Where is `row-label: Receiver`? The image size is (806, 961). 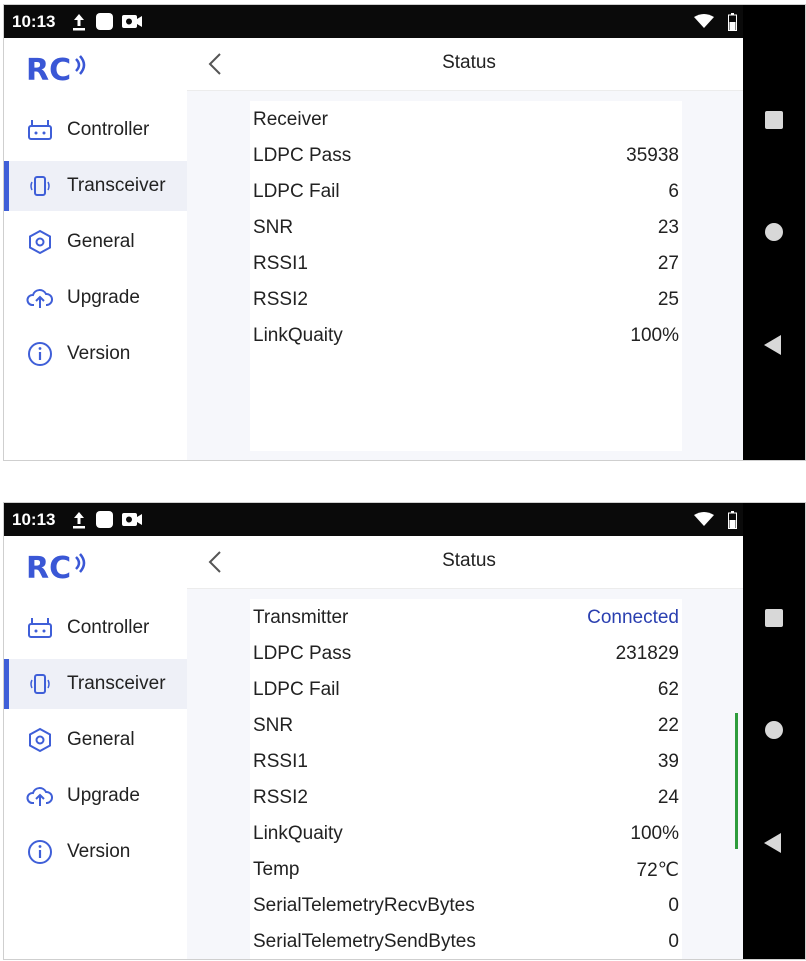
row-label: Receiver is located at coordinates (290, 119).